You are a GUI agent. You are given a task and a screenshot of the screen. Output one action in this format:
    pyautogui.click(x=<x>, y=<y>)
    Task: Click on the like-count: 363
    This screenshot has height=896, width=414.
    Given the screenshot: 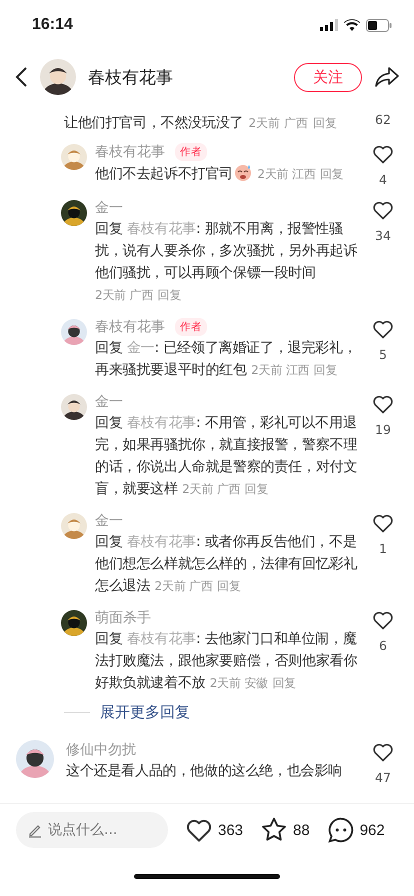 What is the action you would take?
    pyautogui.click(x=231, y=830)
    